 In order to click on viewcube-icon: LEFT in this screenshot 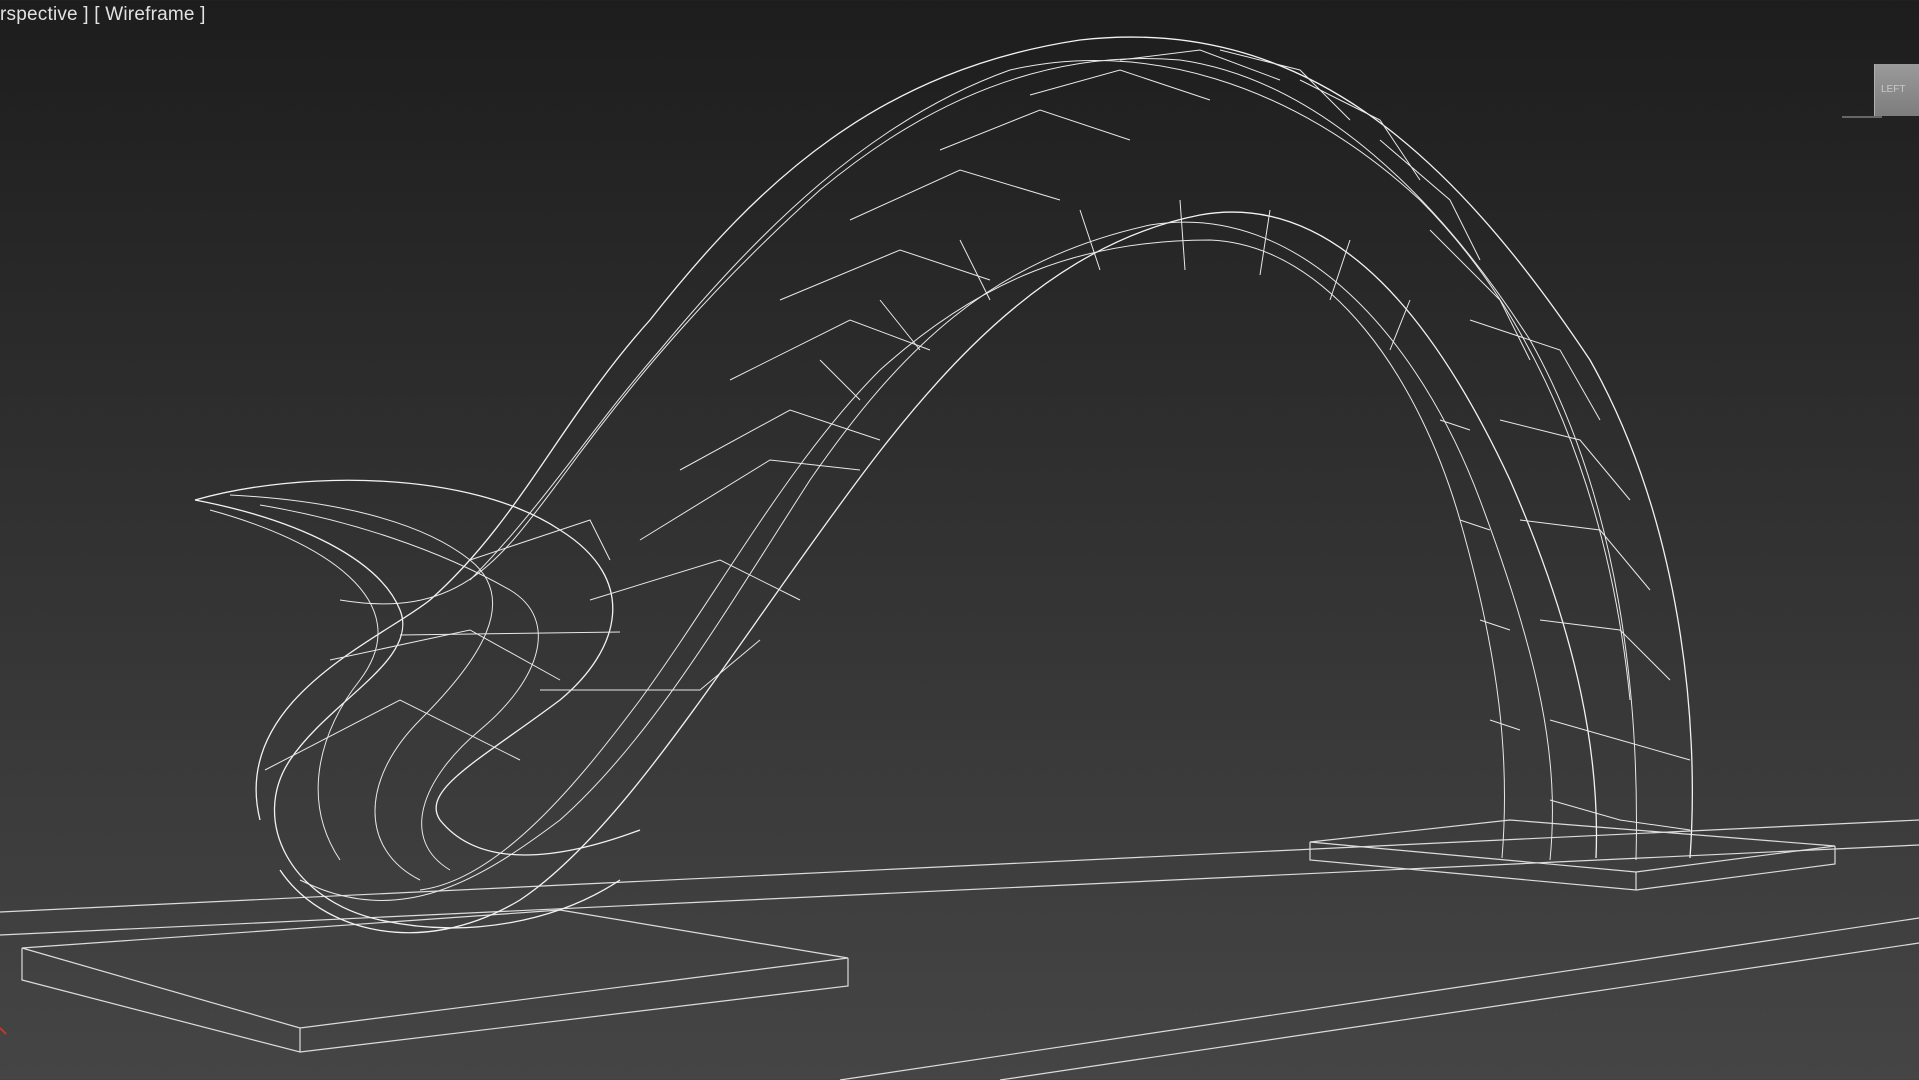, I will do `click(1896, 90)`.